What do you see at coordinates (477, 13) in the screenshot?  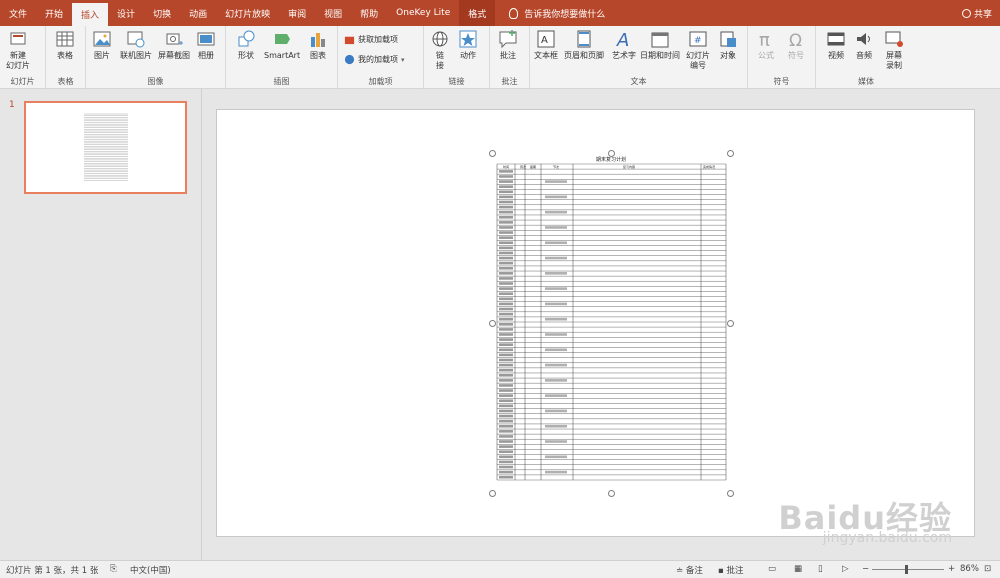 I see `tab-format: 格式` at bounding box center [477, 13].